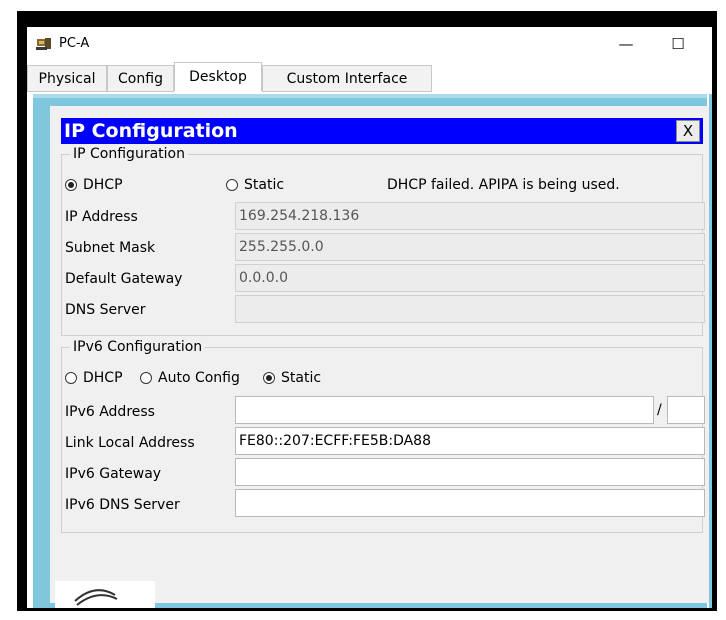 The width and height of the screenshot is (726, 620). Describe the element at coordinates (130, 443) in the screenshot. I see `link-local-address-label: Link Local Address` at that location.